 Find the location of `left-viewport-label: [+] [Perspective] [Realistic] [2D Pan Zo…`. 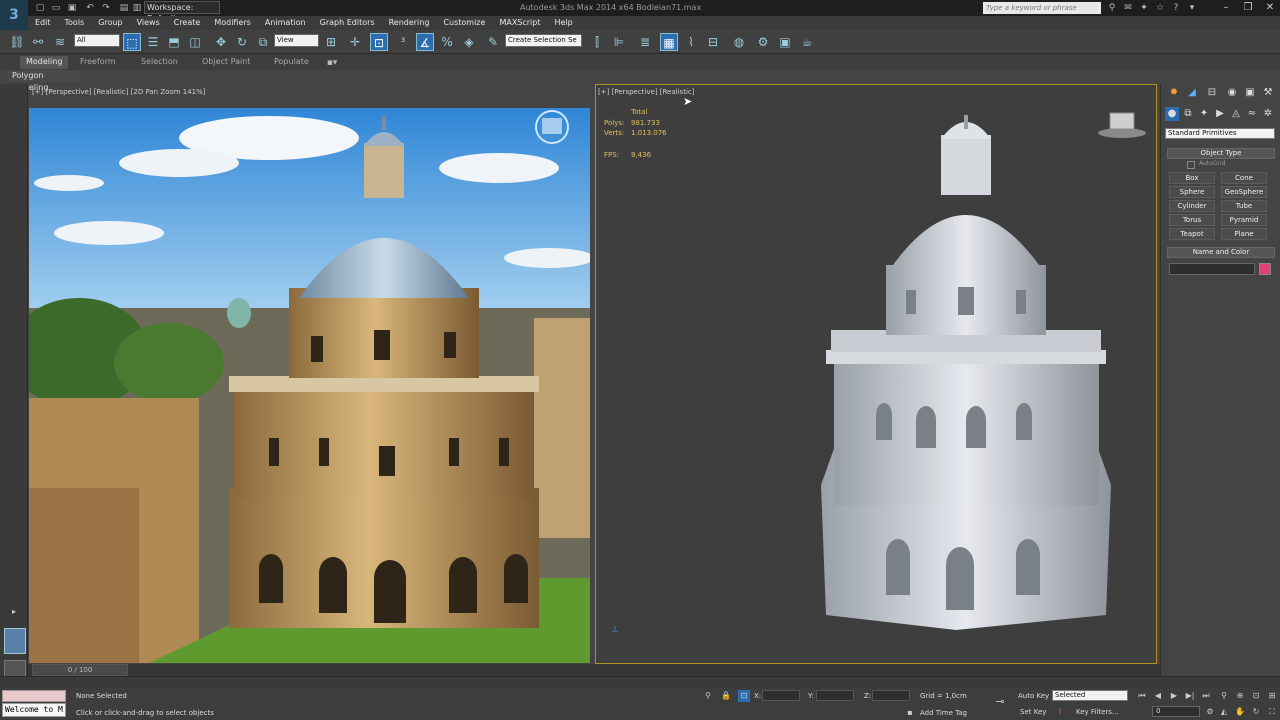

left-viewport-label: [+] [Perspective] [Realistic] [2D Pan Zo… is located at coordinates (119, 92).